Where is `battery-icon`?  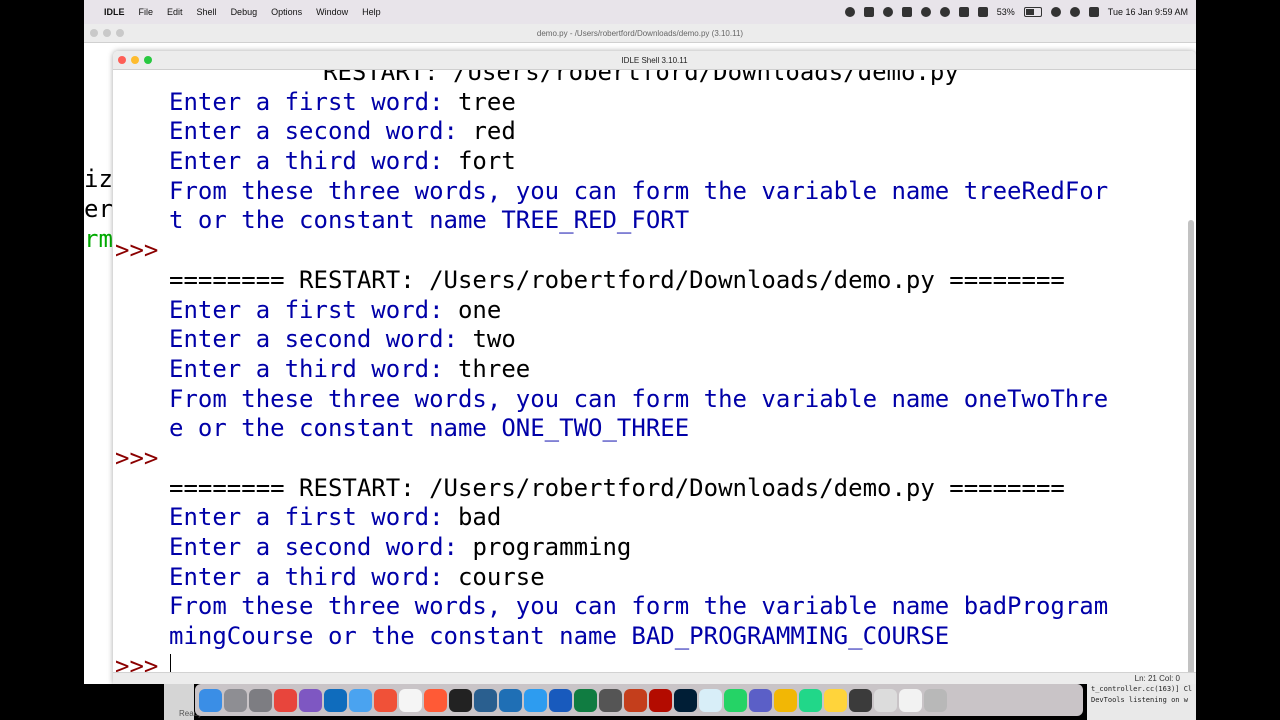
battery-icon is located at coordinates (1032, 12).